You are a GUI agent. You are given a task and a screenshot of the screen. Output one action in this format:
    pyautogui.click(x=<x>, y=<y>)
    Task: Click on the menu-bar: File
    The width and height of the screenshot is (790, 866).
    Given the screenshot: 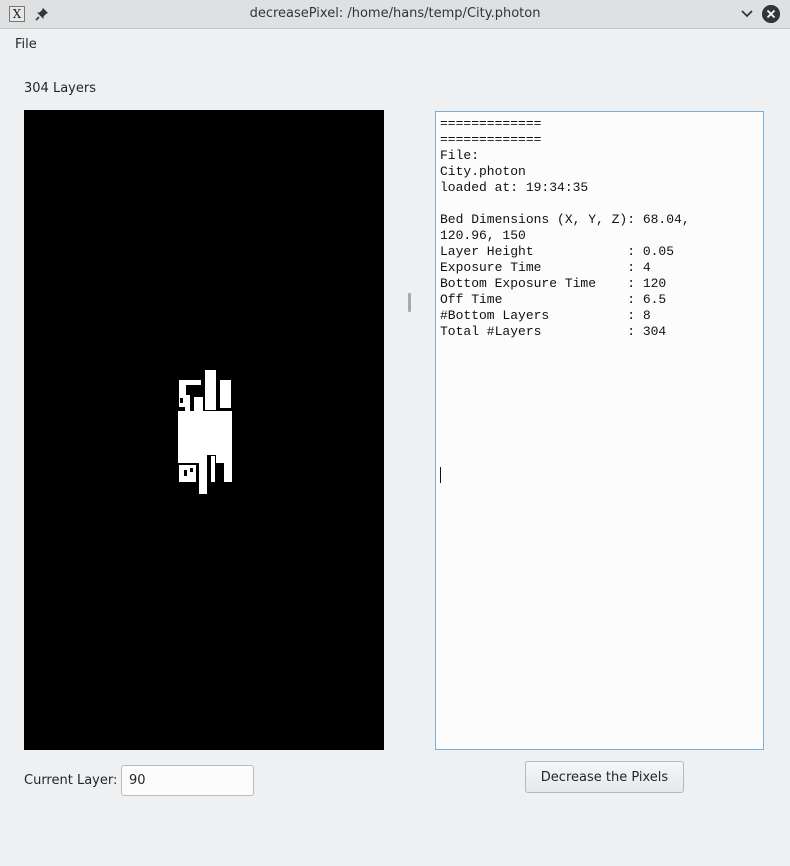 What is the action you would take?
    pyautogui.click(x=395, y=45)
    